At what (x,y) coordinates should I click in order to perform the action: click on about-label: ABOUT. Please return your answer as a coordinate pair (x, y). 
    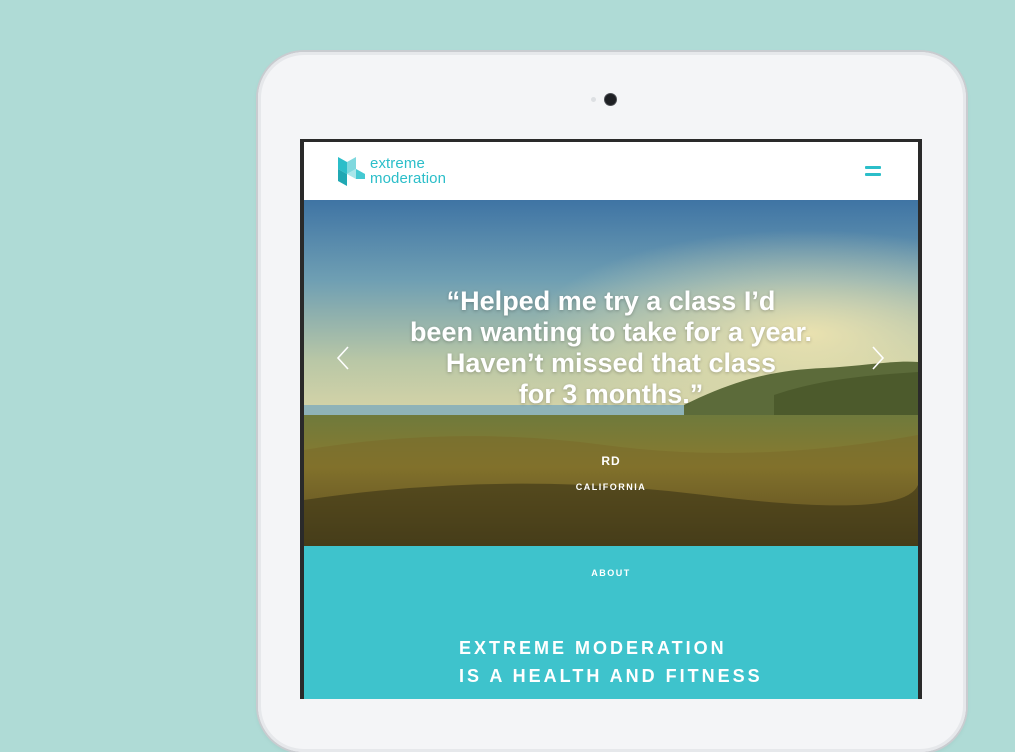
    Looking at the image, I should click on (611, 573).